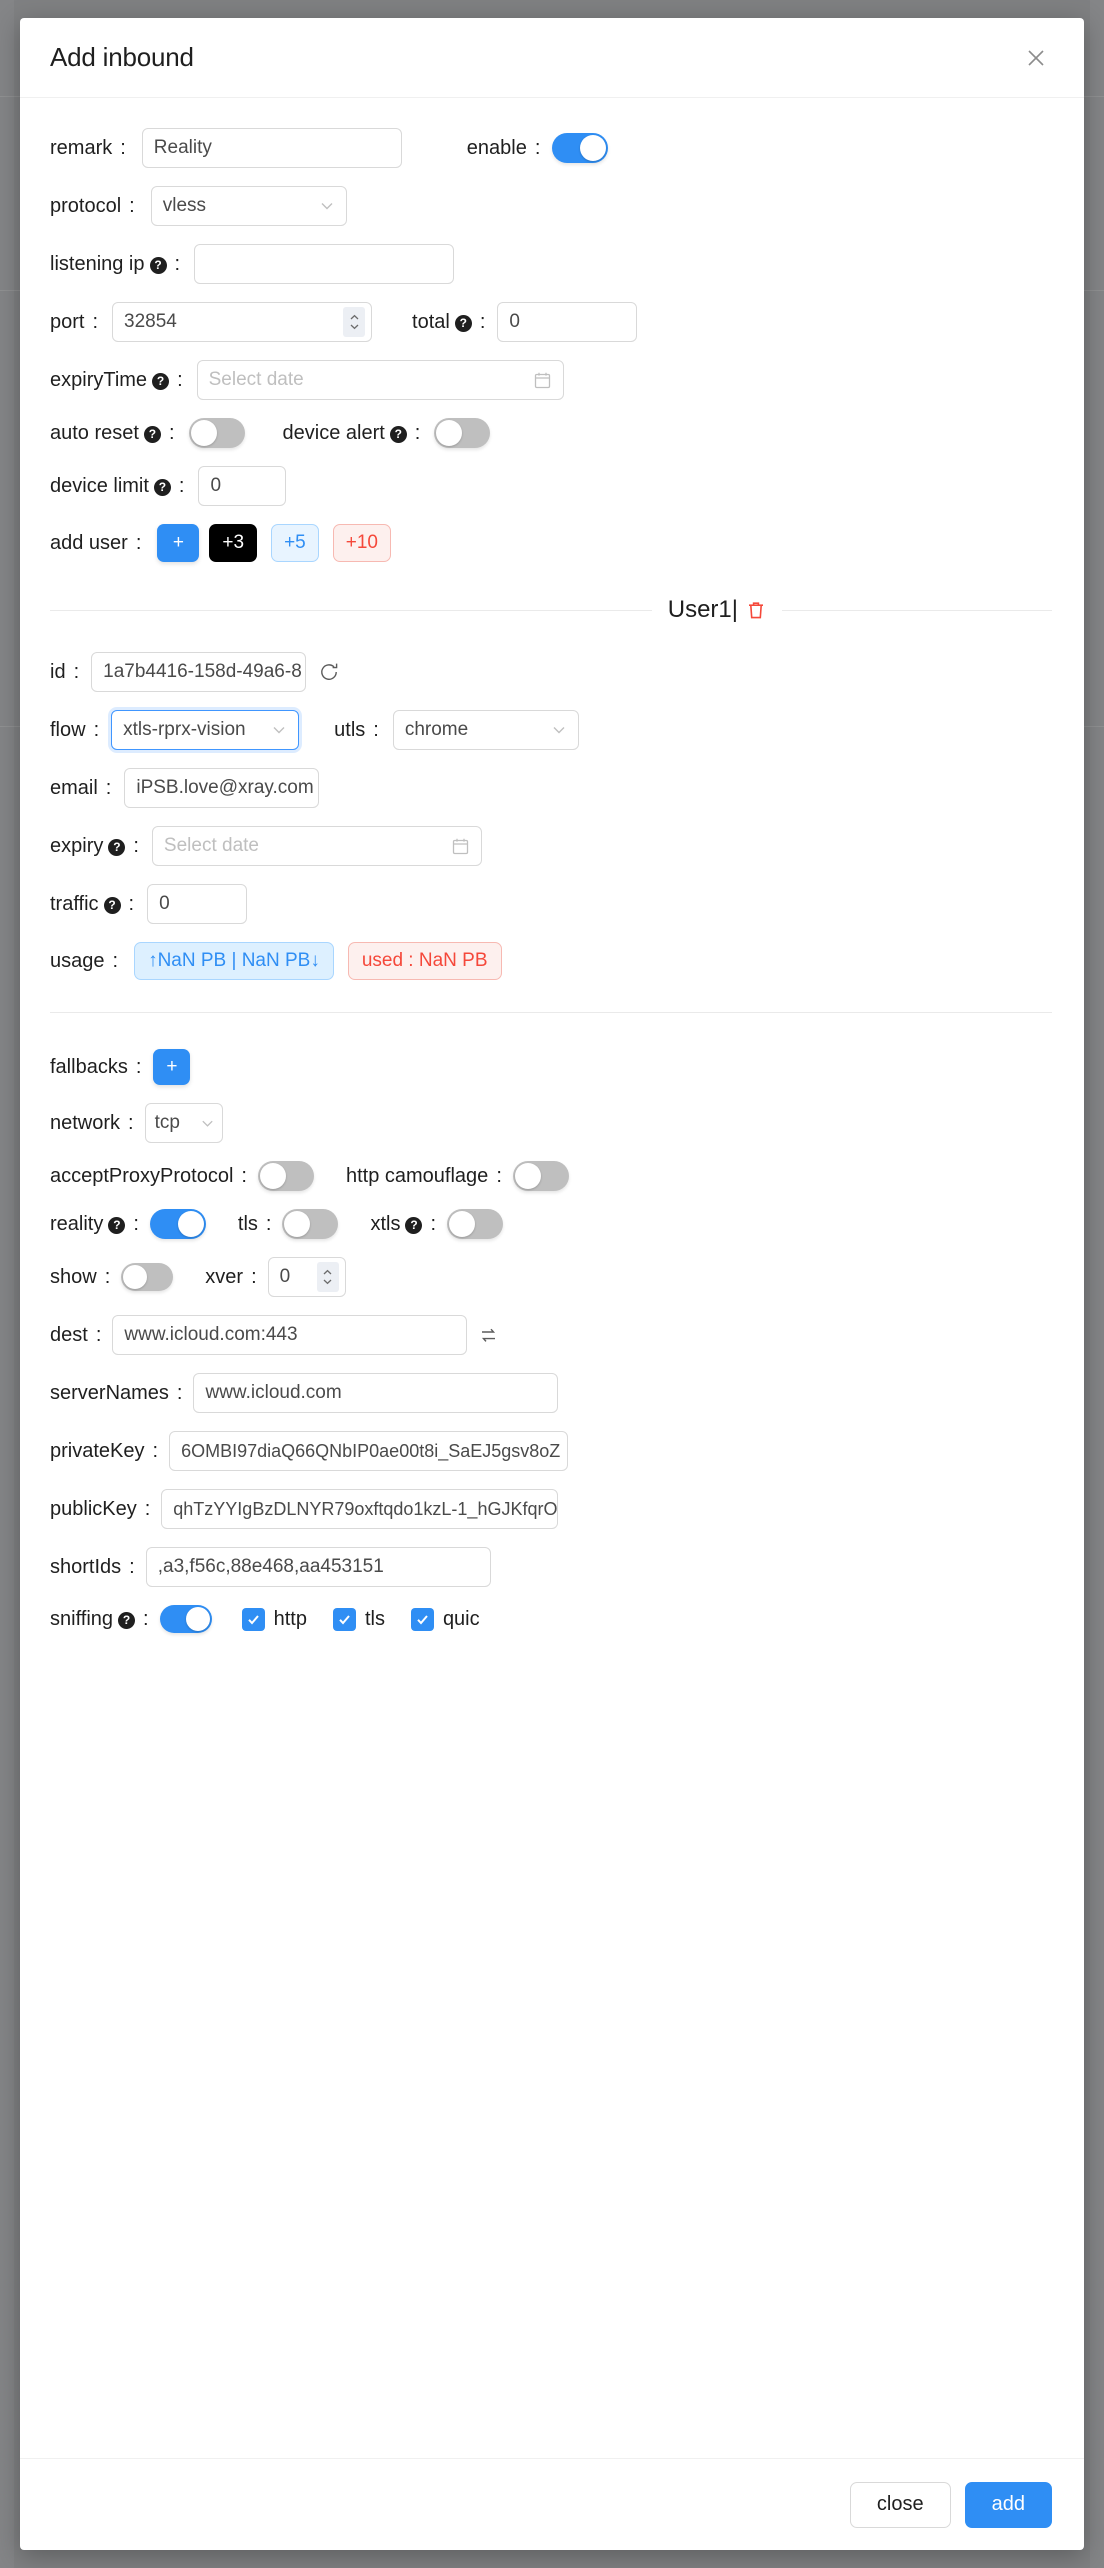 This screenshot has height=2568, width=1104. I want to click on dest-input: www.icloud.com:443, so click(290, 1335).